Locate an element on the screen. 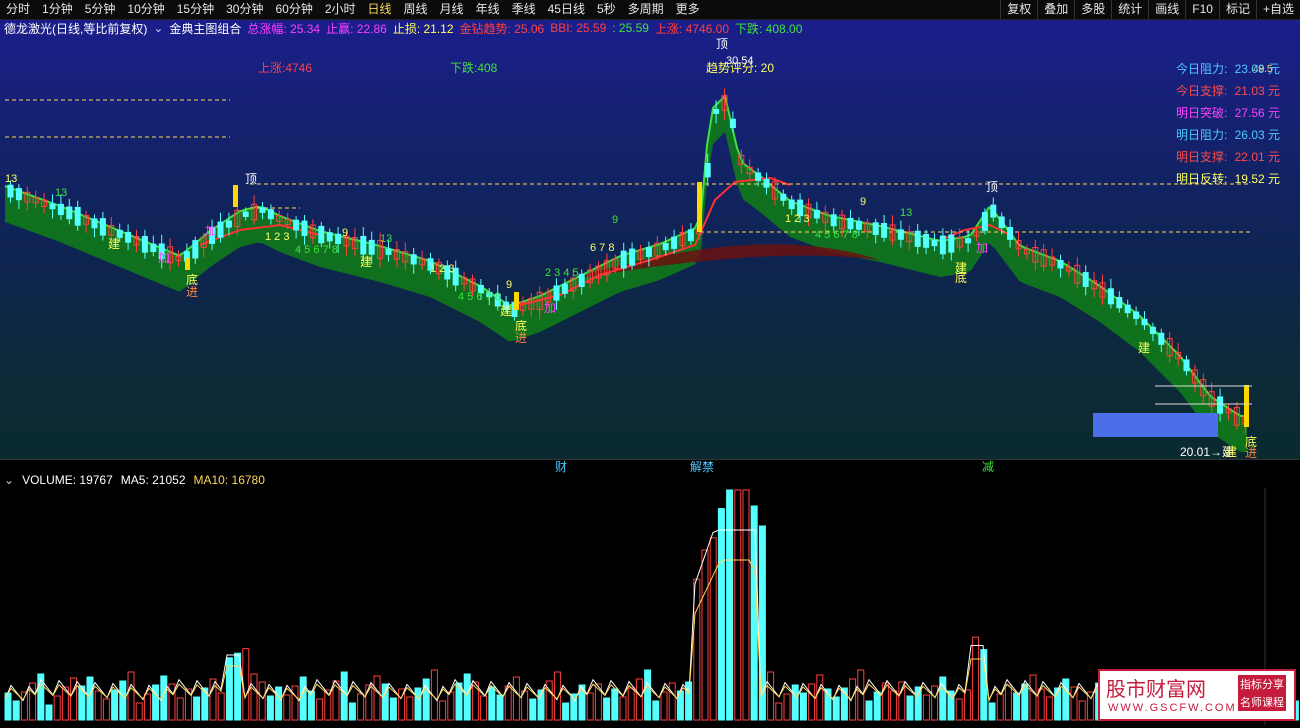  count-digits-15: 13 is located at coordinates (906, 213).